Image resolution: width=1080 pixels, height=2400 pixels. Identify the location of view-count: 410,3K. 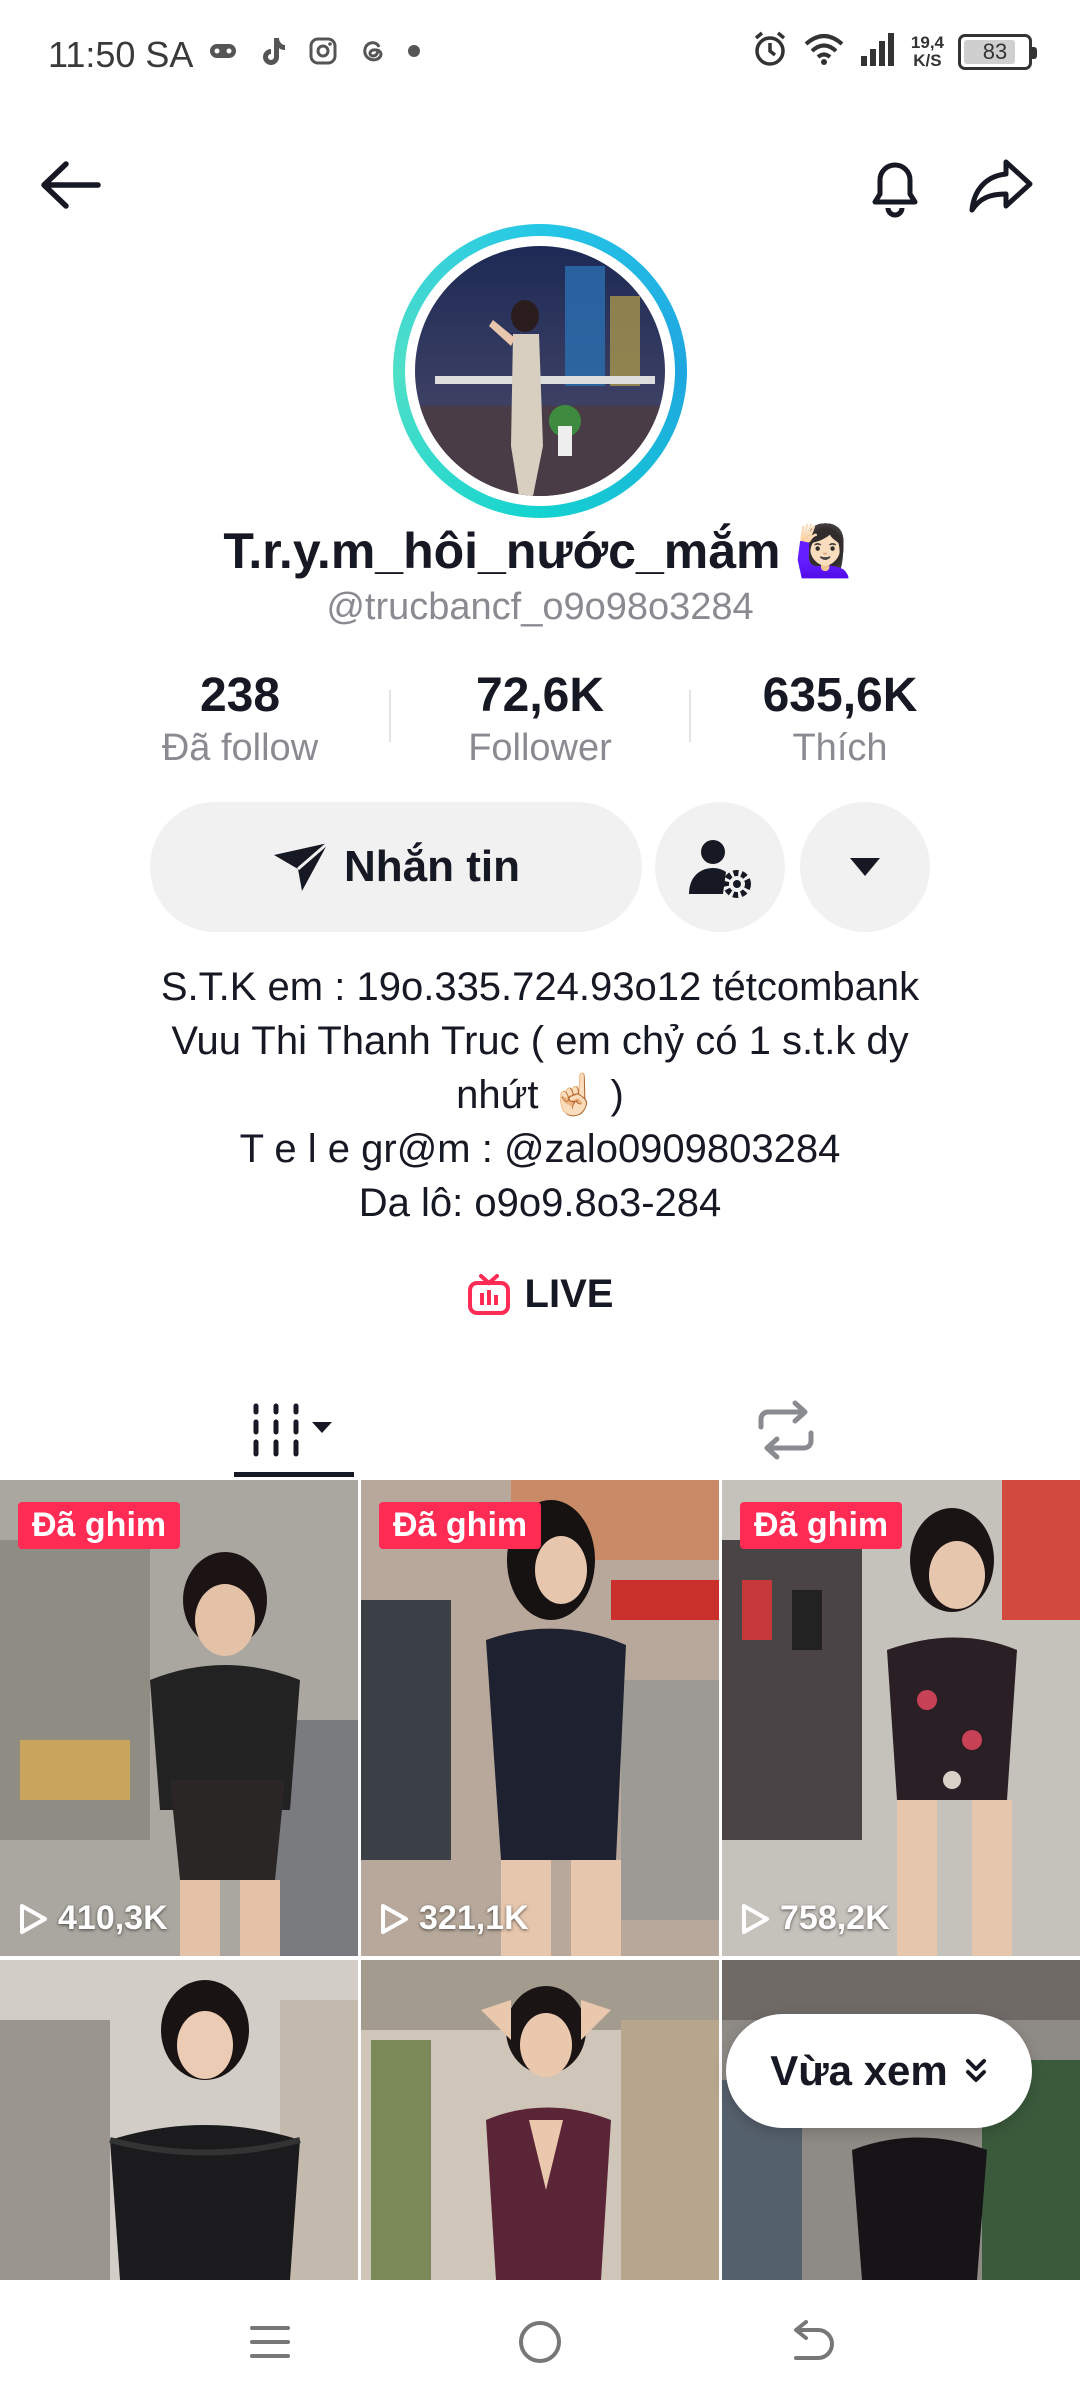
(93, 1918).